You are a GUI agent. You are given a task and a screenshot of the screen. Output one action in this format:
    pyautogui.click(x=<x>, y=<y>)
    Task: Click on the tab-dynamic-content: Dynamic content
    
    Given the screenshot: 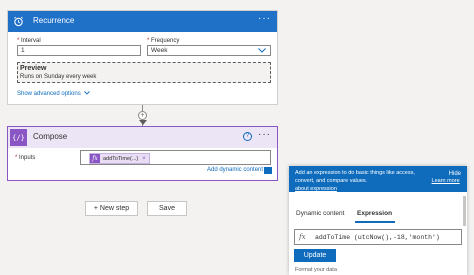 What is the action you would take?
    pyautogui.click(x=320, y=213)
    